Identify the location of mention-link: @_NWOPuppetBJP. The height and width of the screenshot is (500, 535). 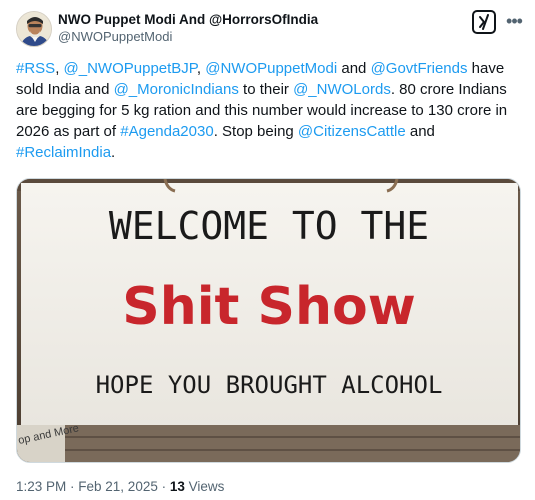
(130, 68).